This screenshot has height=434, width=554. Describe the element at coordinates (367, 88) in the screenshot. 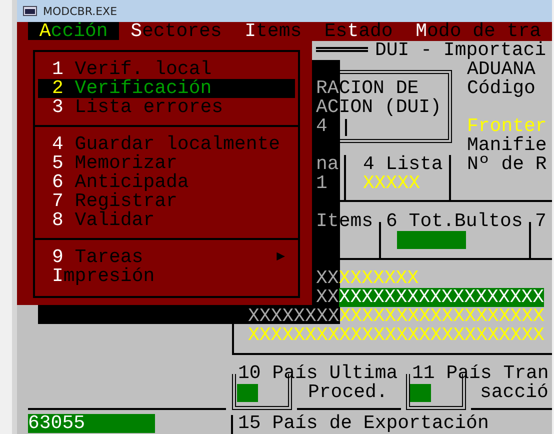

I see `declaration-label: RACION DE` at that location.